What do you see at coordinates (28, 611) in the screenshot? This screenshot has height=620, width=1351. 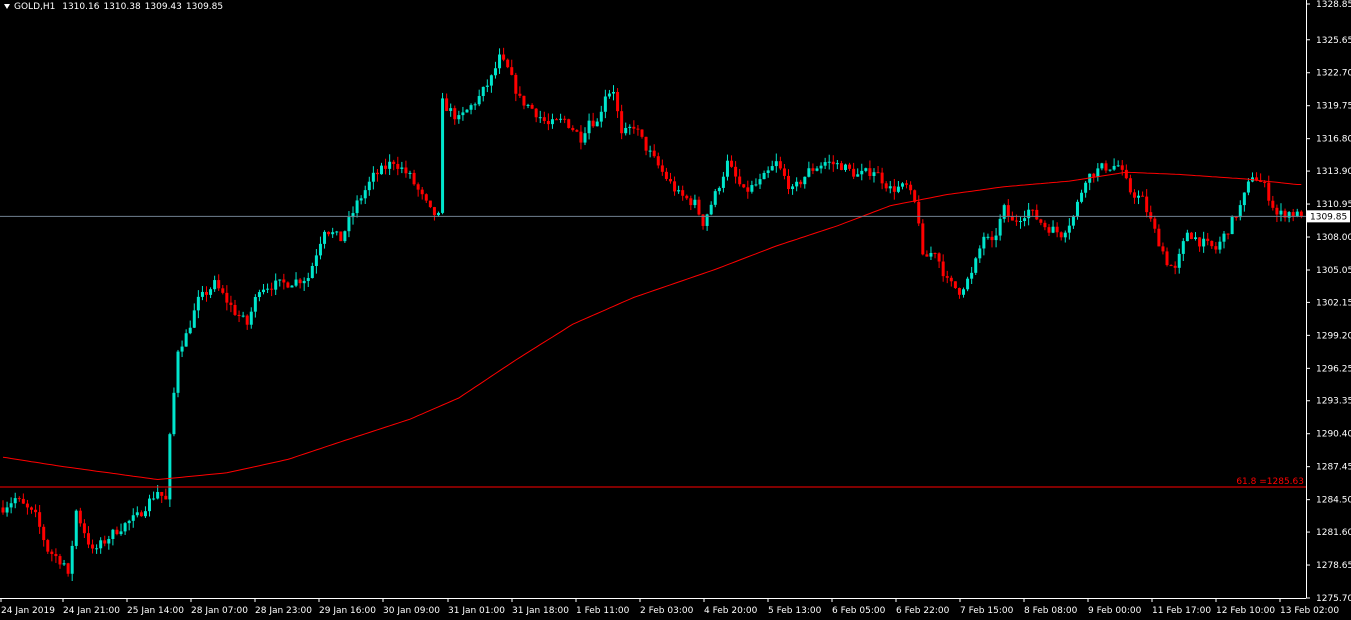 I see `time-tick-label: 24 Jan 2019` at bounding box center [28, 611].